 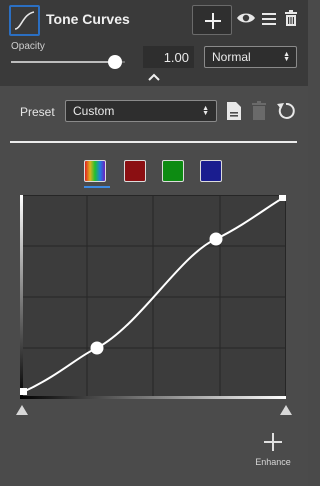 I want to click on channel-green-button, so click(x=173, y=171).